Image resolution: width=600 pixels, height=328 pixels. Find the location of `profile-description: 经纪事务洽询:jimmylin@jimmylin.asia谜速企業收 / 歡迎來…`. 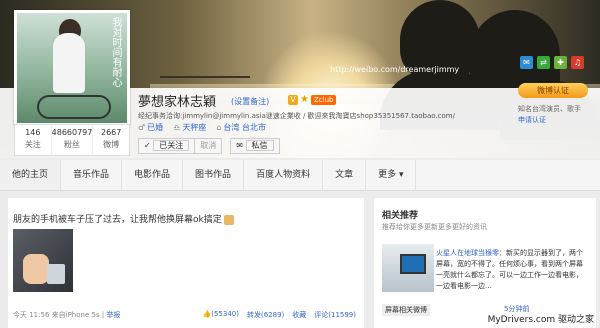

profile-description: 经纪事务洽询:jimmylin@jimmylin.asia谜速企業收 / 歡迎來… is located at coordinates (296, 116).